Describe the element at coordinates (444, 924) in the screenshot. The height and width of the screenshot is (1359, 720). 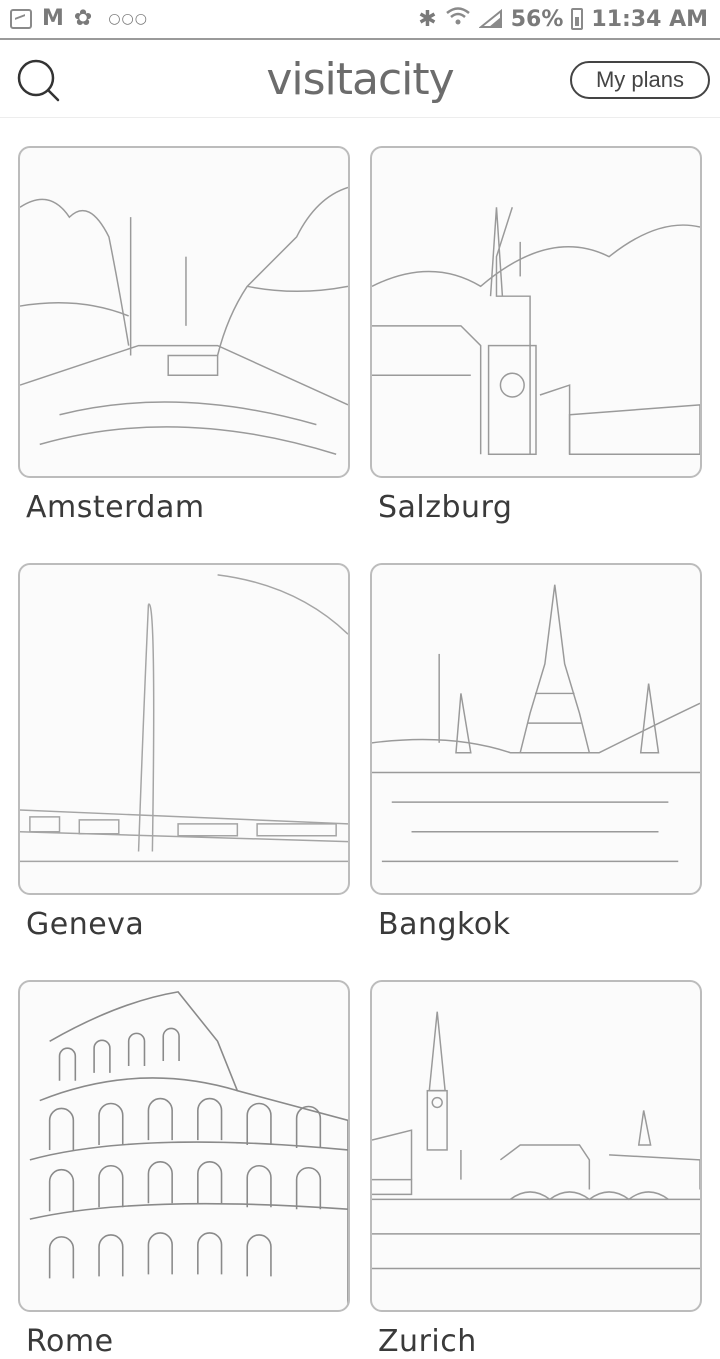
I see `city-name: Bangkok` at that location.